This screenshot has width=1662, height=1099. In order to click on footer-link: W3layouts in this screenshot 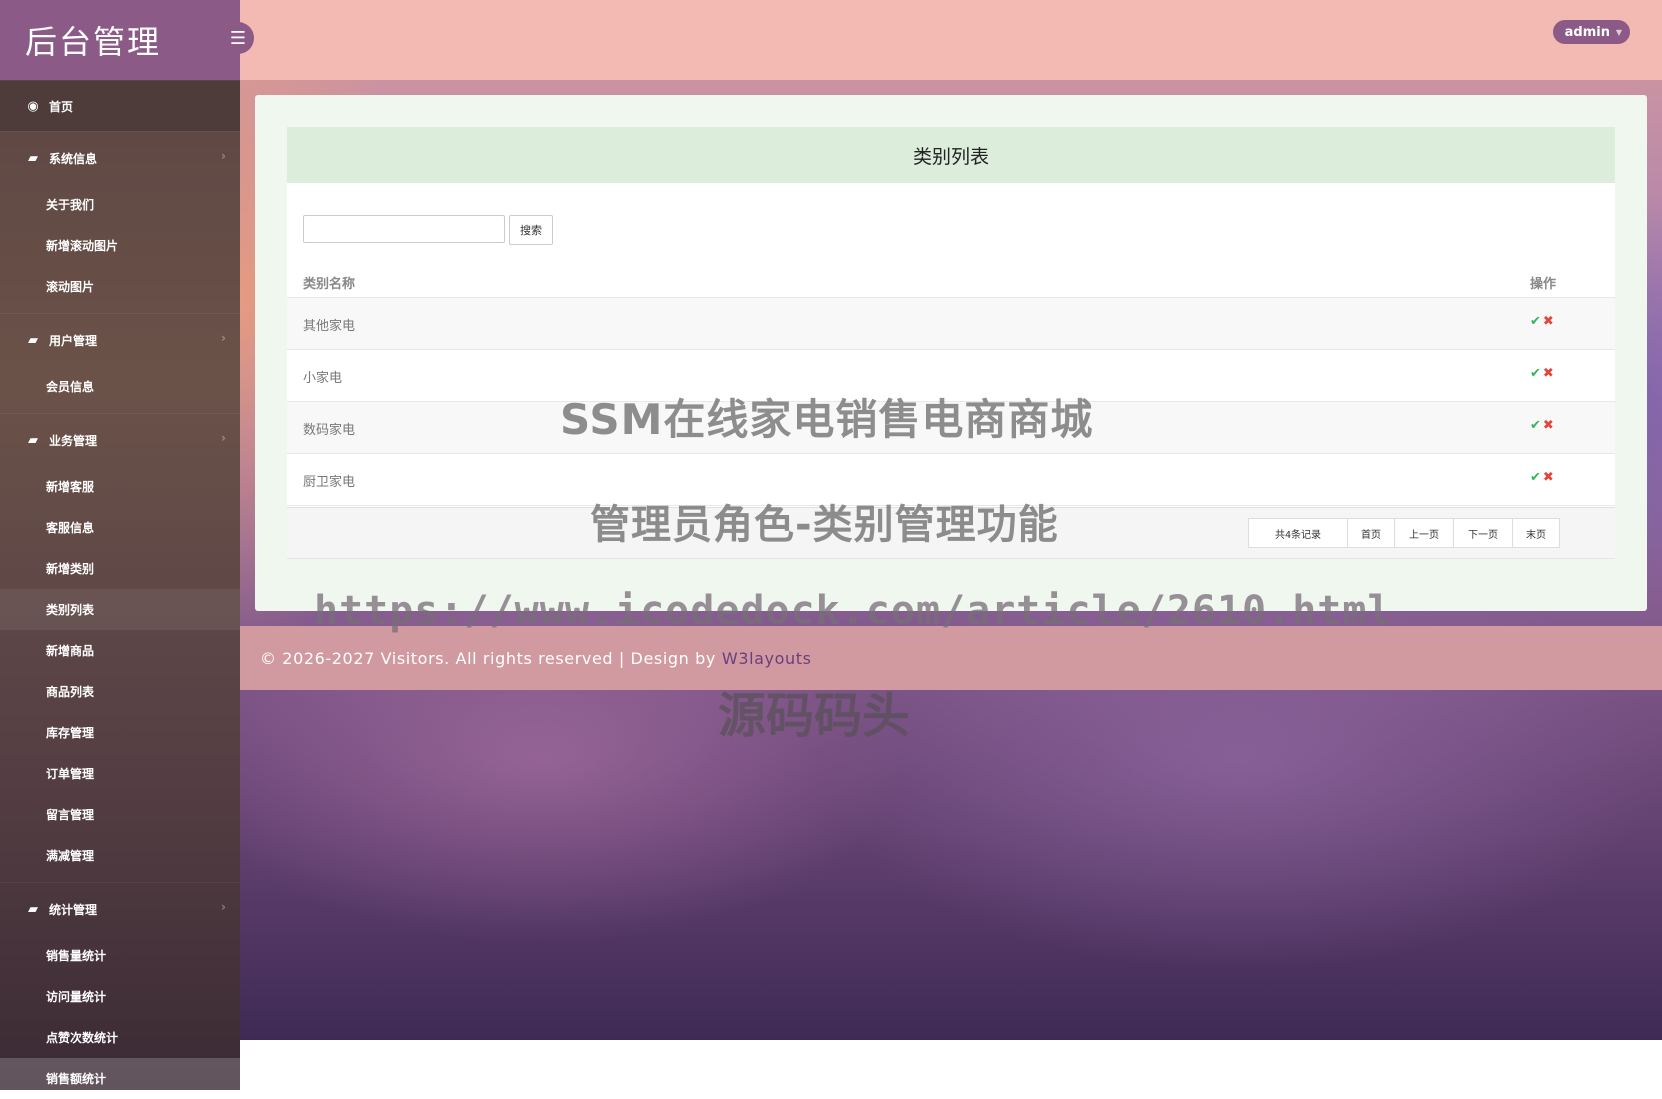, I will do `click(767, 658)`.